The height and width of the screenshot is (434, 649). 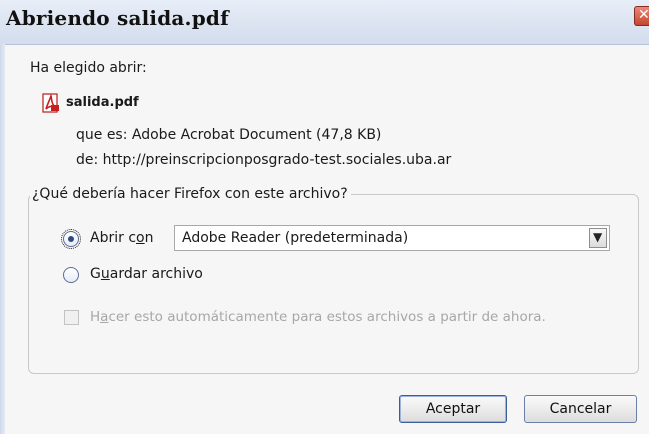 I want to click on title-bar: Abriendo salida.pdf ✕, so click(x=324, y=22).